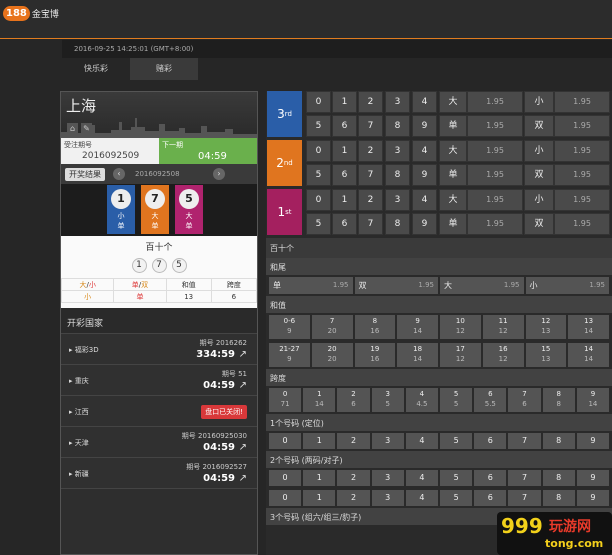 The width and height of the screenshot is (612, 555). I want to click on hezhi-cell: 13 14, so click(588, 327).